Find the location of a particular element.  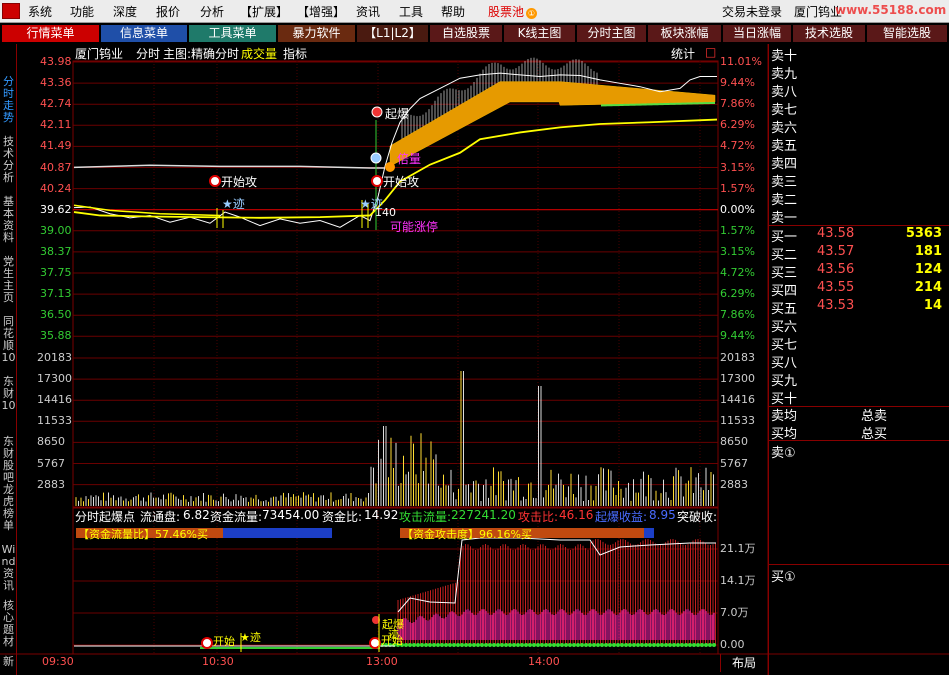

bid-row: 买三 is located at coordinates (784, 271).